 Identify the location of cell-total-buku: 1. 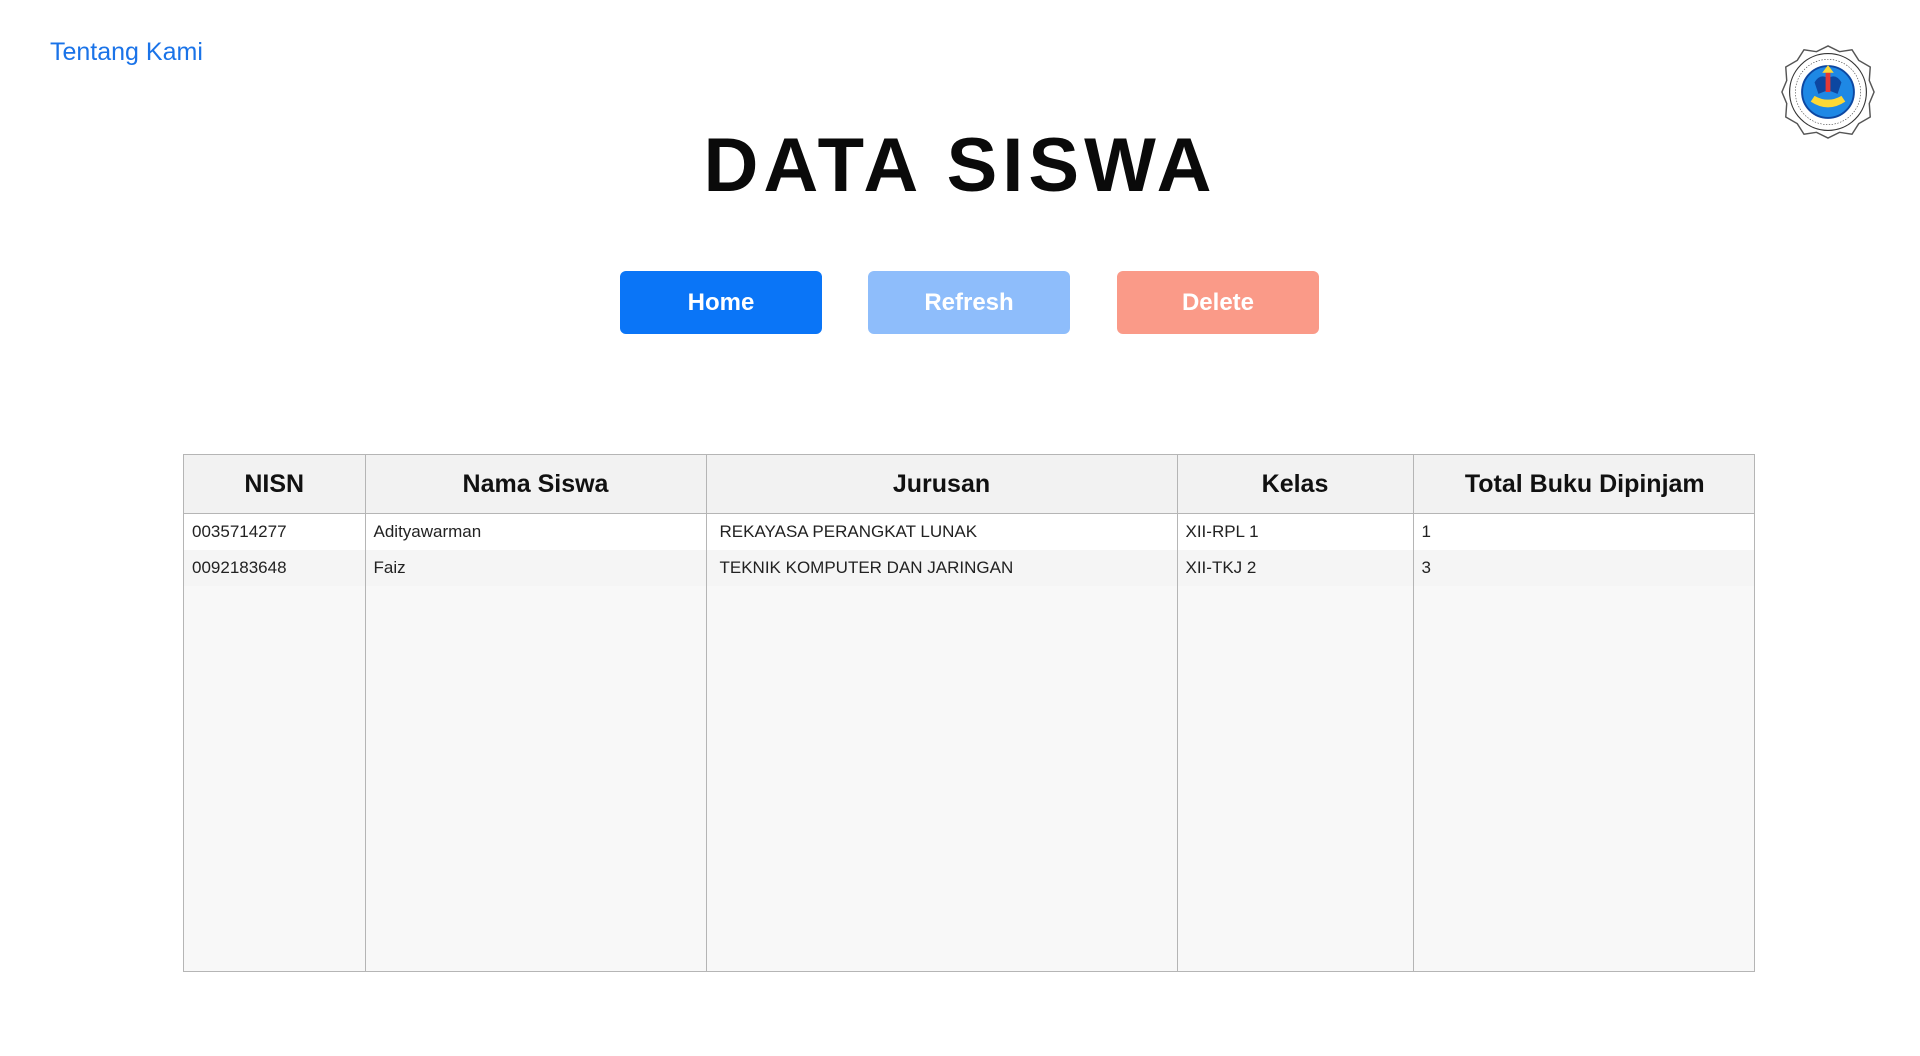
(1583, 531).